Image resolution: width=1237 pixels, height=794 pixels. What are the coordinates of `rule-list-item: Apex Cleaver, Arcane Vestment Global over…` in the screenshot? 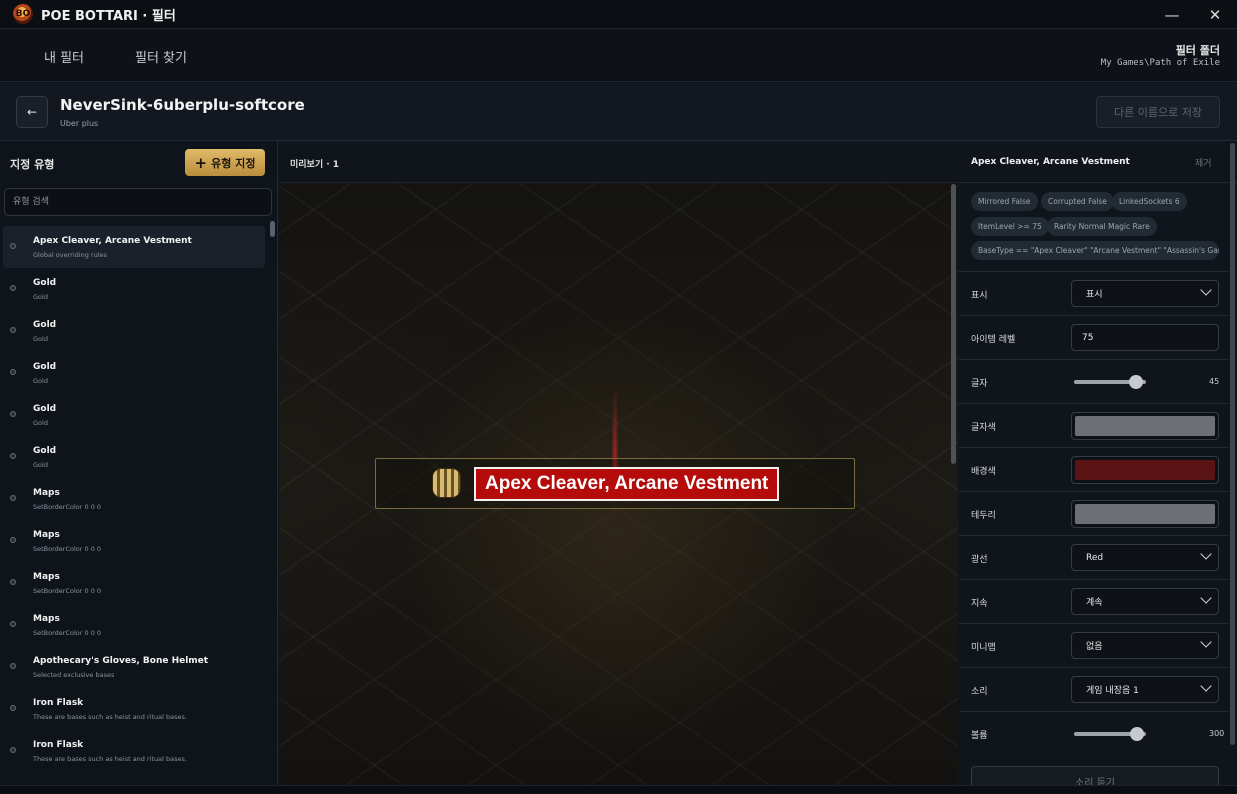 It's located at (134, 247).